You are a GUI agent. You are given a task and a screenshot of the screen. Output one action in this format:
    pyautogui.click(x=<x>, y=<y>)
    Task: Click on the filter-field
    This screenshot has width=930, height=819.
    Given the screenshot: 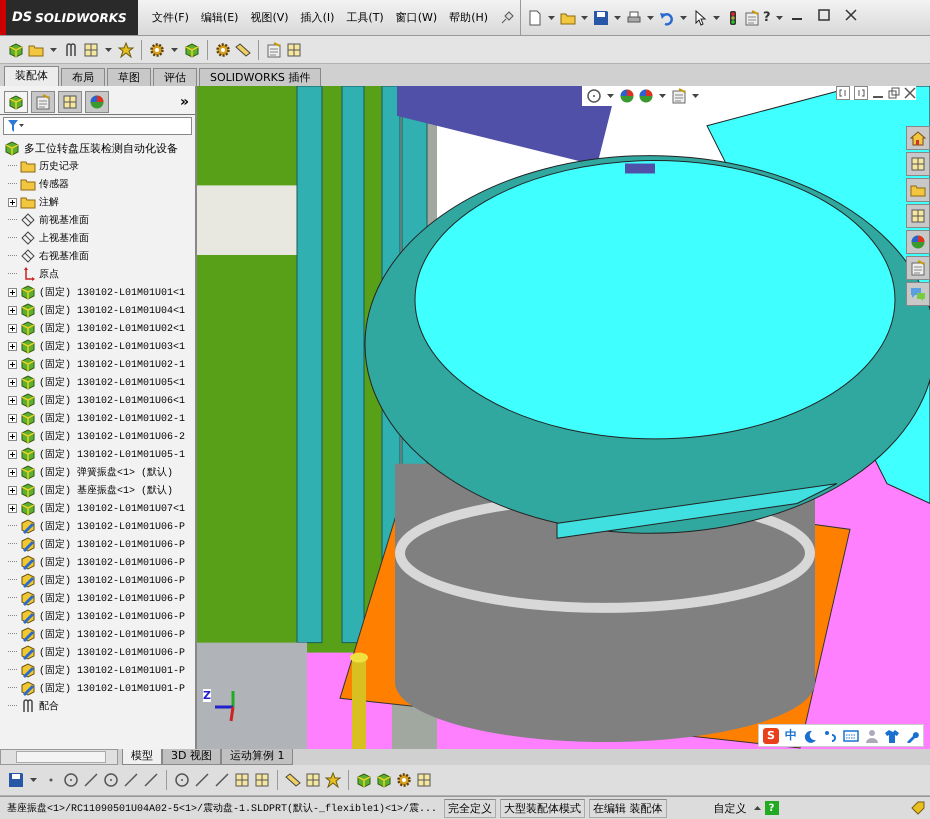 What is the action you would take?
    pyautogui.click(x=97, y=126)
    